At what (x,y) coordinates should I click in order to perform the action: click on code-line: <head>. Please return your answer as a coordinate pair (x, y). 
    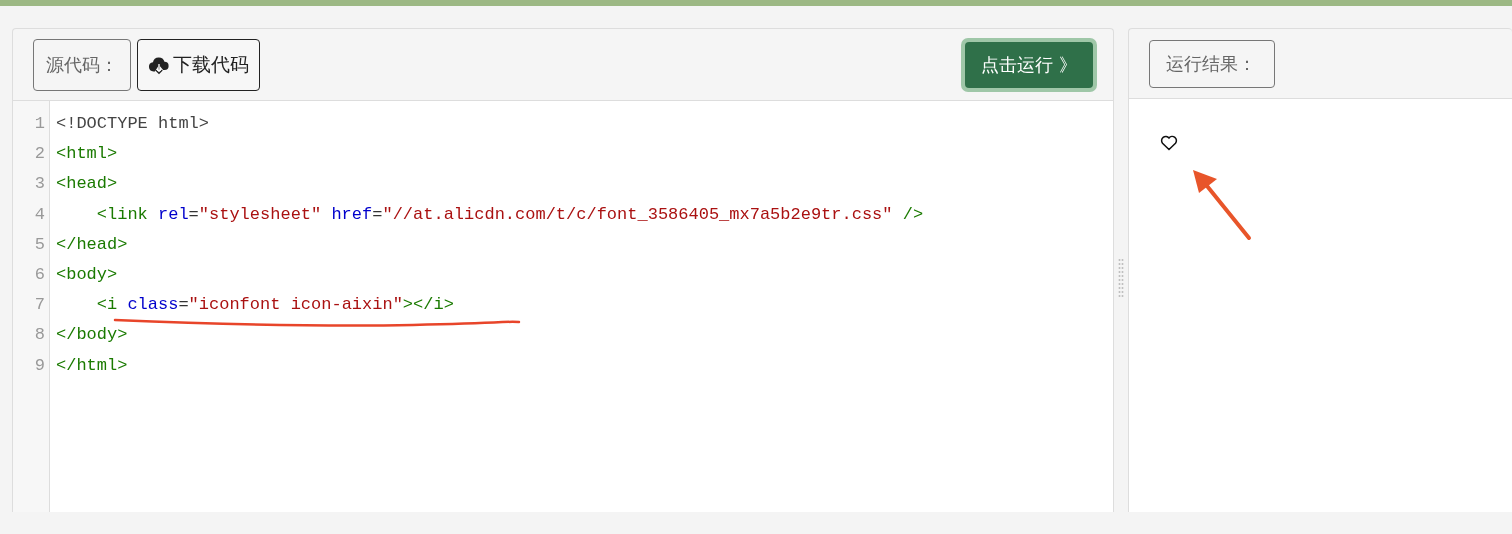
    Looking at the image, I should click on (87, 184).